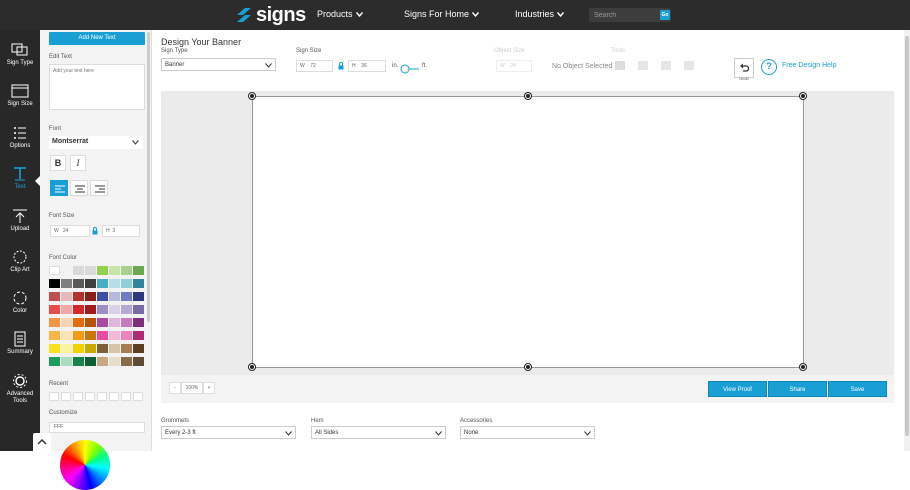 This screenshot has width=910, height=490. Describe the element at coordinates (528, 96) in the screenshot. I see `resize-handle-top` at that location.